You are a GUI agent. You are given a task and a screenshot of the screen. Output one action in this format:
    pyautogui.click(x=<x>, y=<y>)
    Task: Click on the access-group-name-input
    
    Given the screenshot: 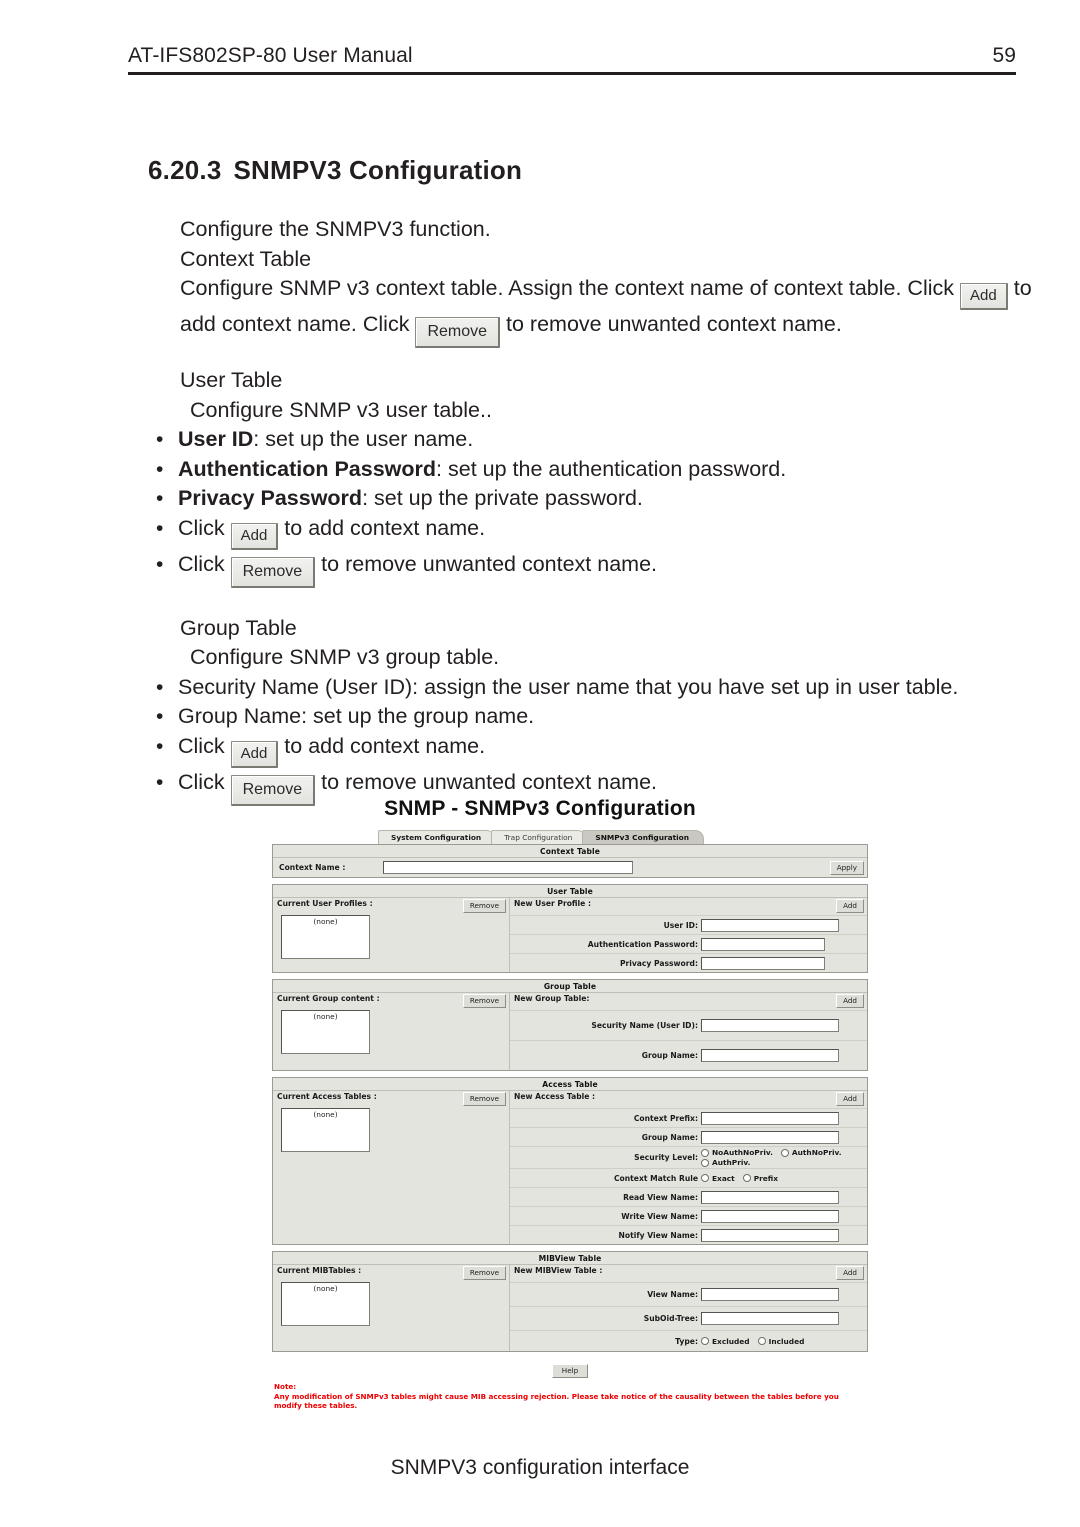 What is the action you would take?
    pyautogui.click(x=770, y=1137)
    